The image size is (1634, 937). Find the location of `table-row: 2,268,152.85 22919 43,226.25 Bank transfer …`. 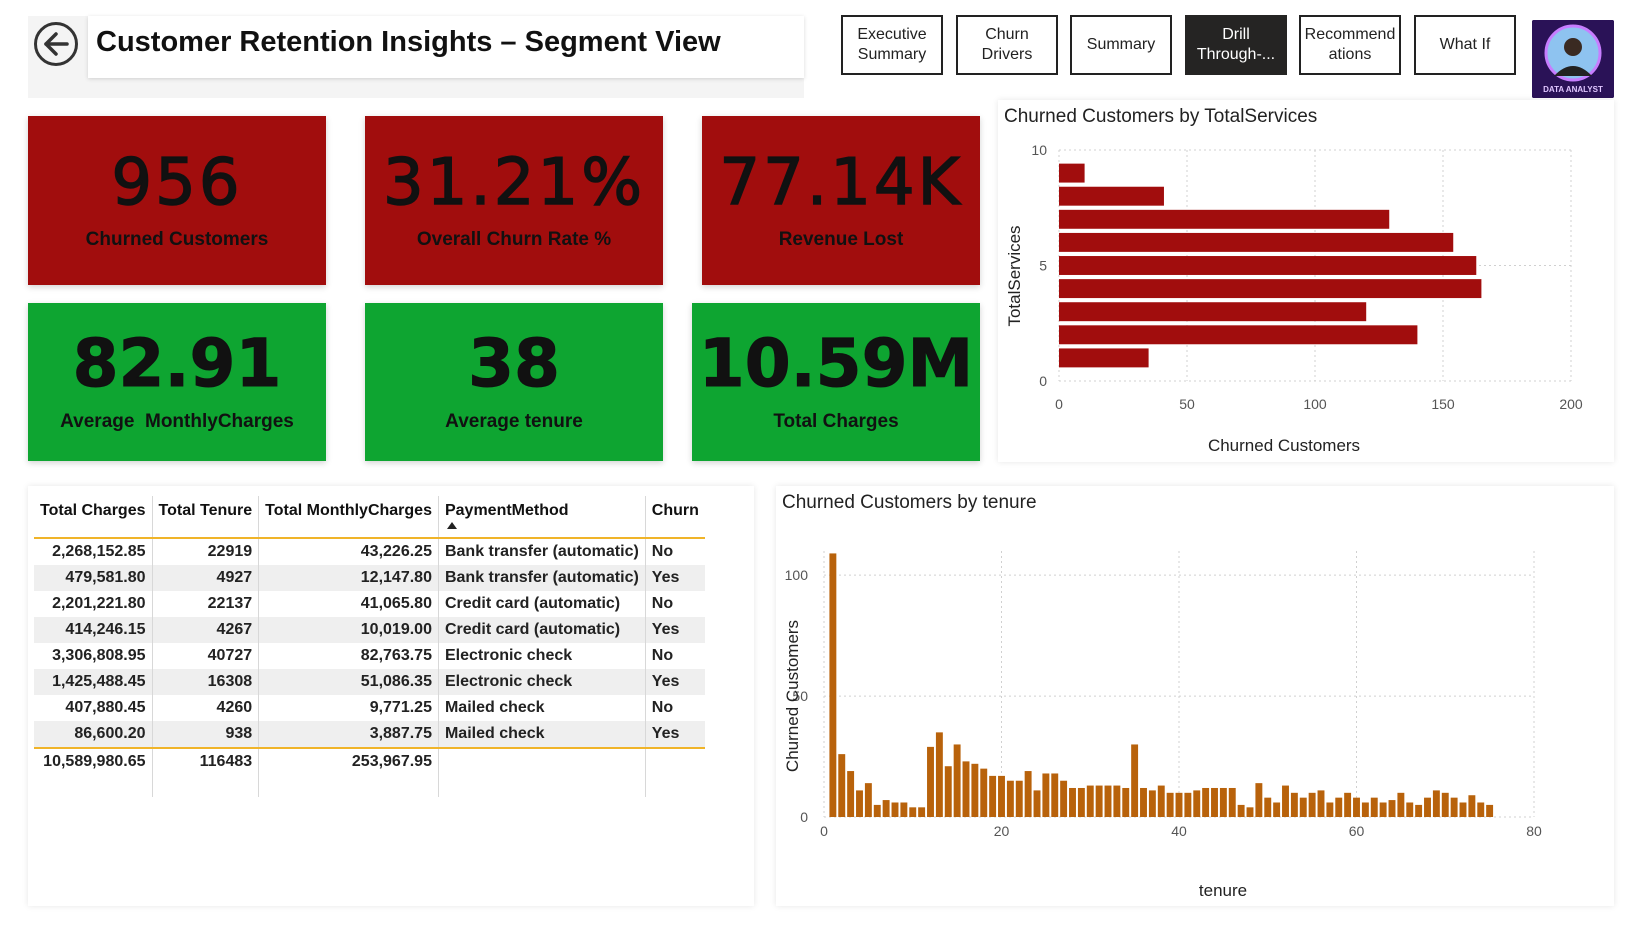

table-row: 2,268,152.85 22919 43,226.25 Bank transfer … is located at coordinates (369, 551).